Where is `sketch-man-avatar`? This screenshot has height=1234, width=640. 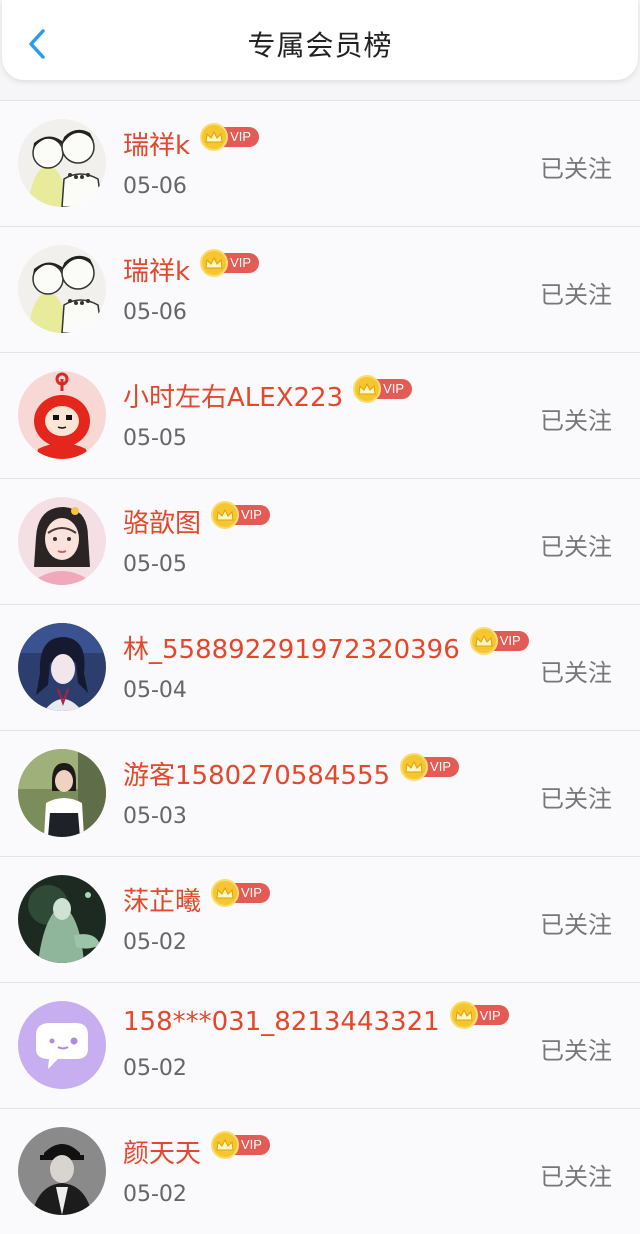
sketch-man-avatar is located at coordinates (62, 1171).